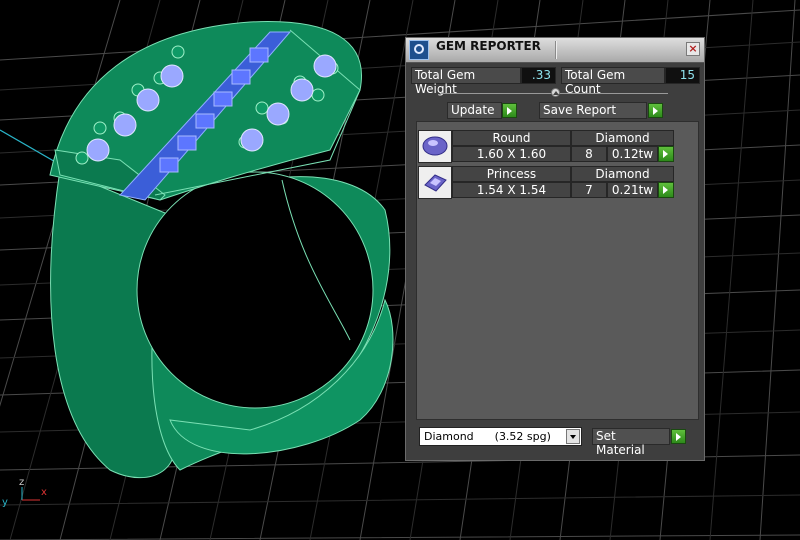 This screenshot has height=540, width=800. What do you see at coordinates (511, 138) in the screenshot?
I see `gem-shape: Round` at bounding box center [511, 138].